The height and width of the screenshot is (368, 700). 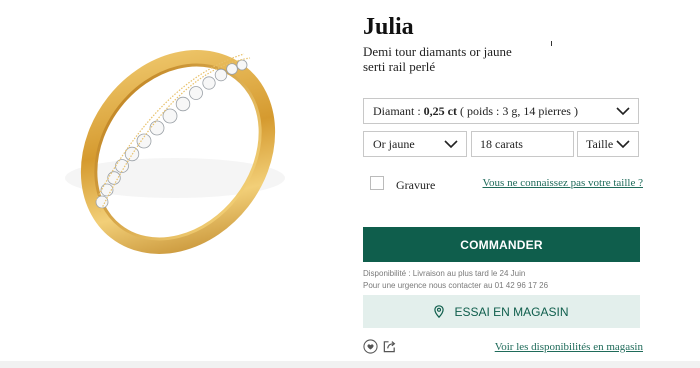 I want to click on metal-select-value: Or jaune, so click(x=394, y=143).